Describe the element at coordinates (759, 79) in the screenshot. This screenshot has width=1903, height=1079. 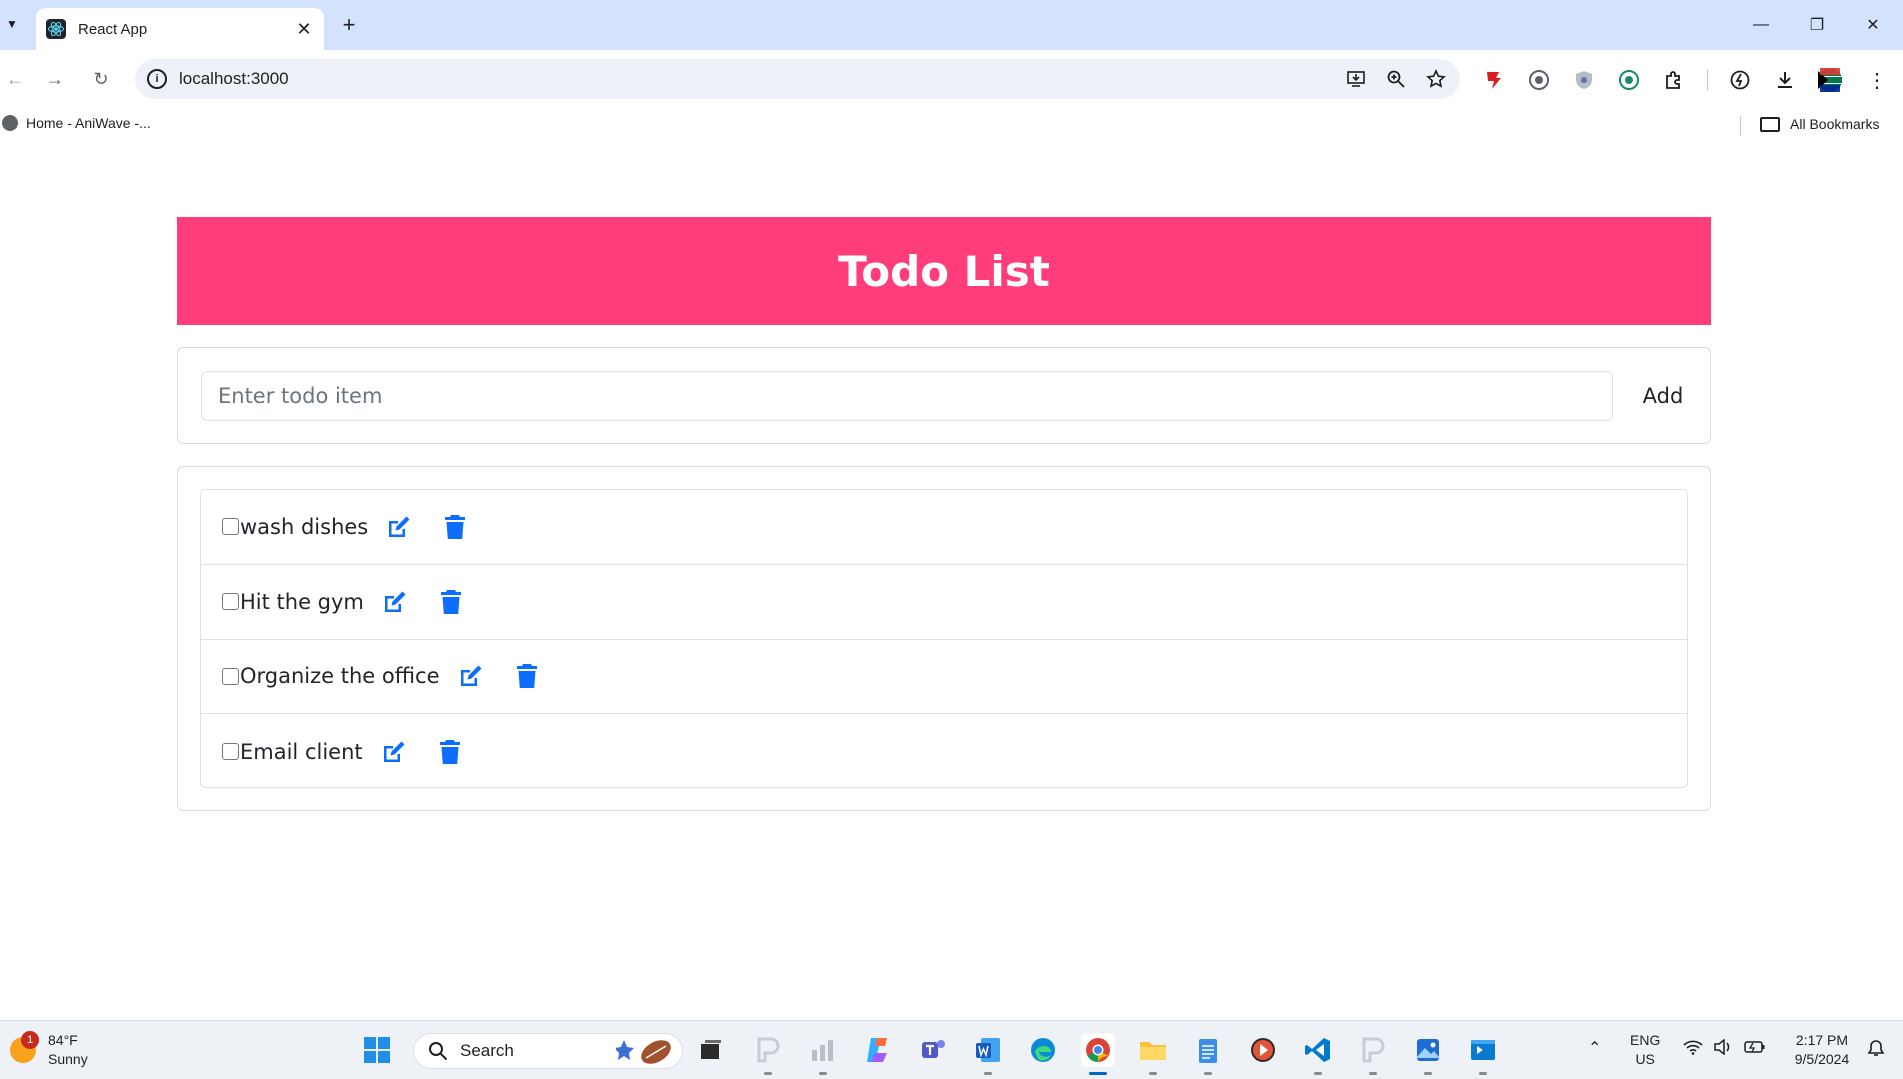
I see `url-text: localhost:3000` at that location.